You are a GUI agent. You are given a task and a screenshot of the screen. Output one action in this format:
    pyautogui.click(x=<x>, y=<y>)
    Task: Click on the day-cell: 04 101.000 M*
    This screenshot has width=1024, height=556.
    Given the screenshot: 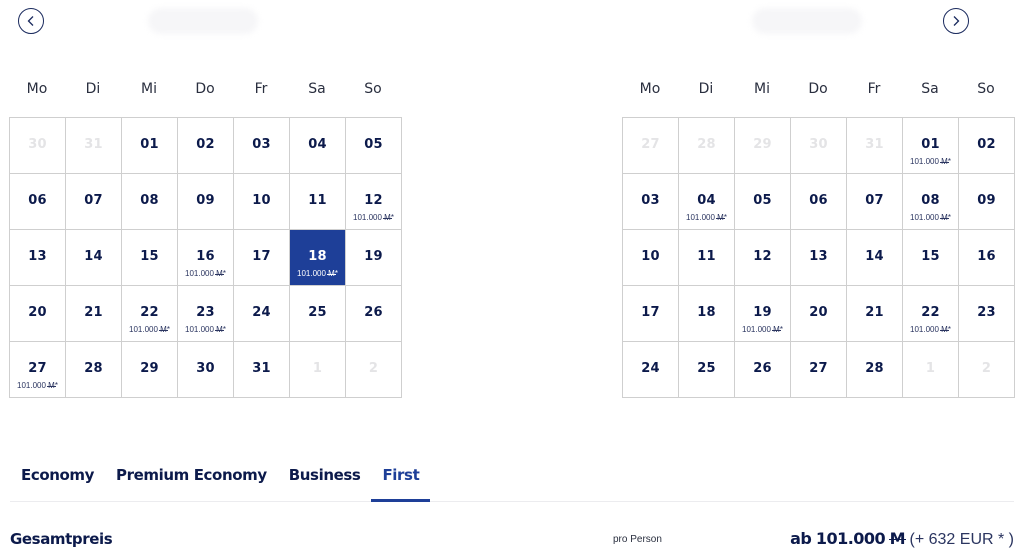 What is the action you would take?
    pyautogui.click(x=707, y=202)
    